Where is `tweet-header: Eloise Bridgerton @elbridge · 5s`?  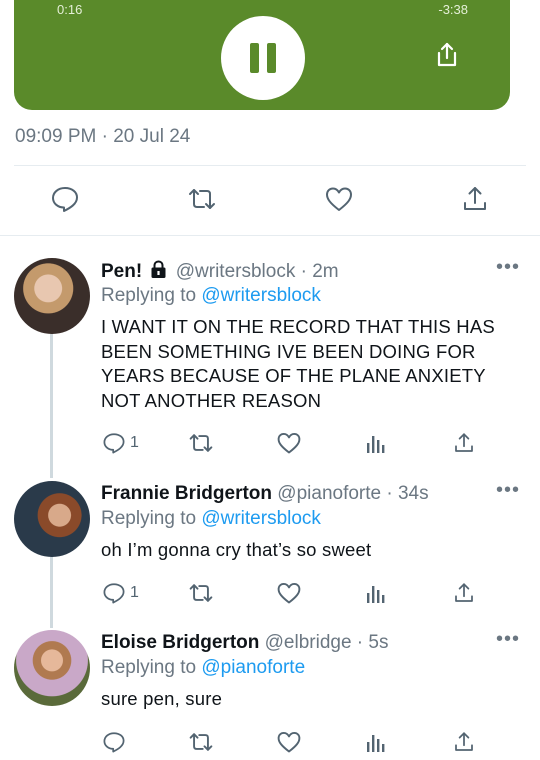
tweet-header: Eloise Bridgerton @elbridge · 5s is located at coordinates (244, 643).